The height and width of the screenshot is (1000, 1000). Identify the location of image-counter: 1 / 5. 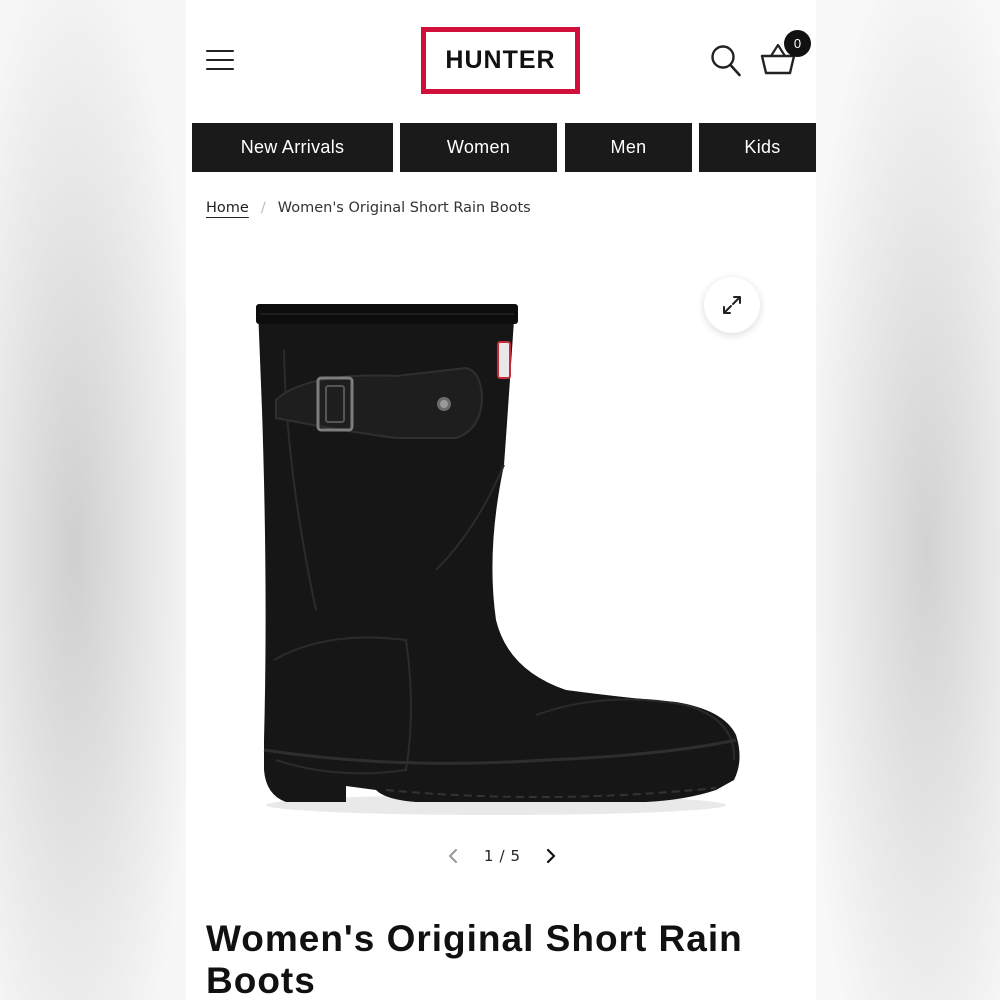
(502, 856).